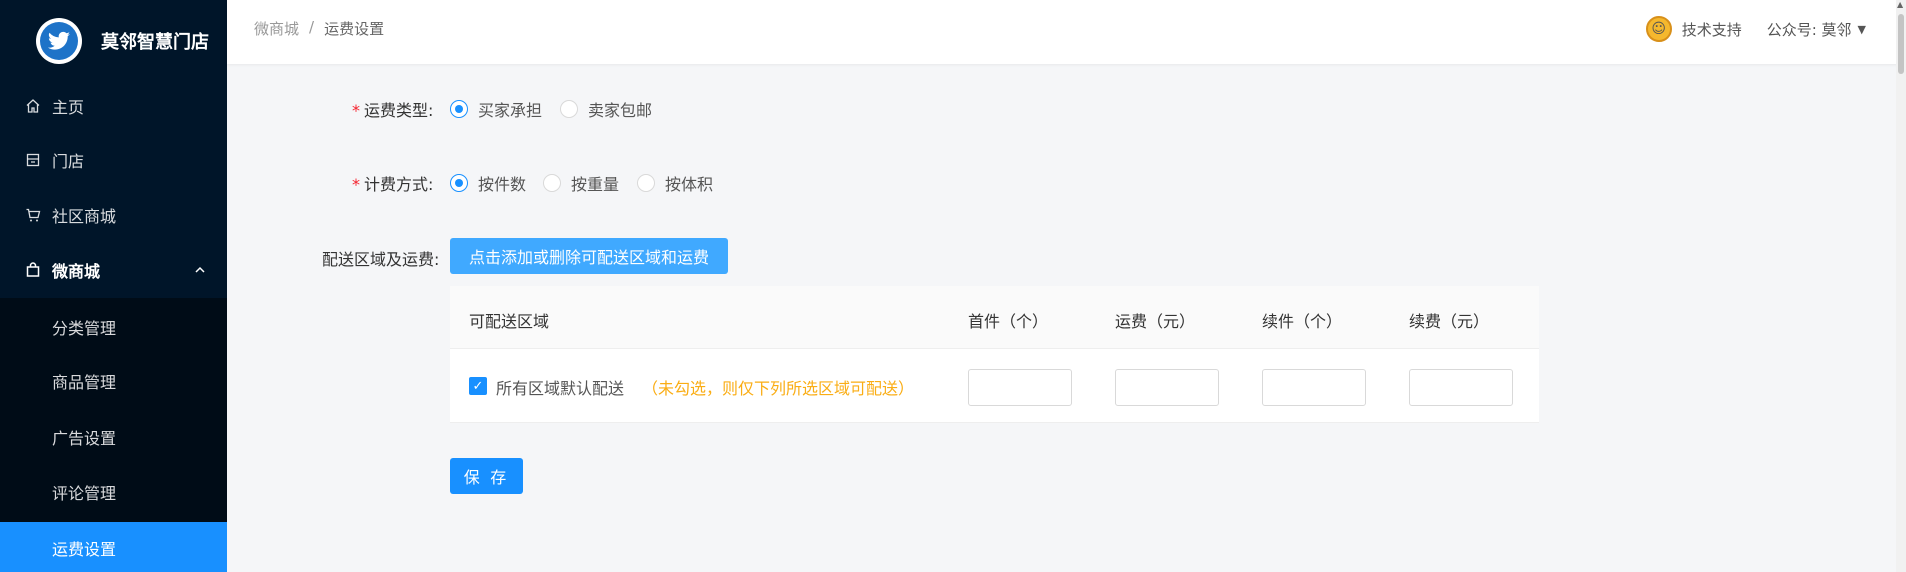 Image resolution: width=1906 pixels, height=572 pixels. I want to click on scrollbar-thumb, so click(1901, 44).